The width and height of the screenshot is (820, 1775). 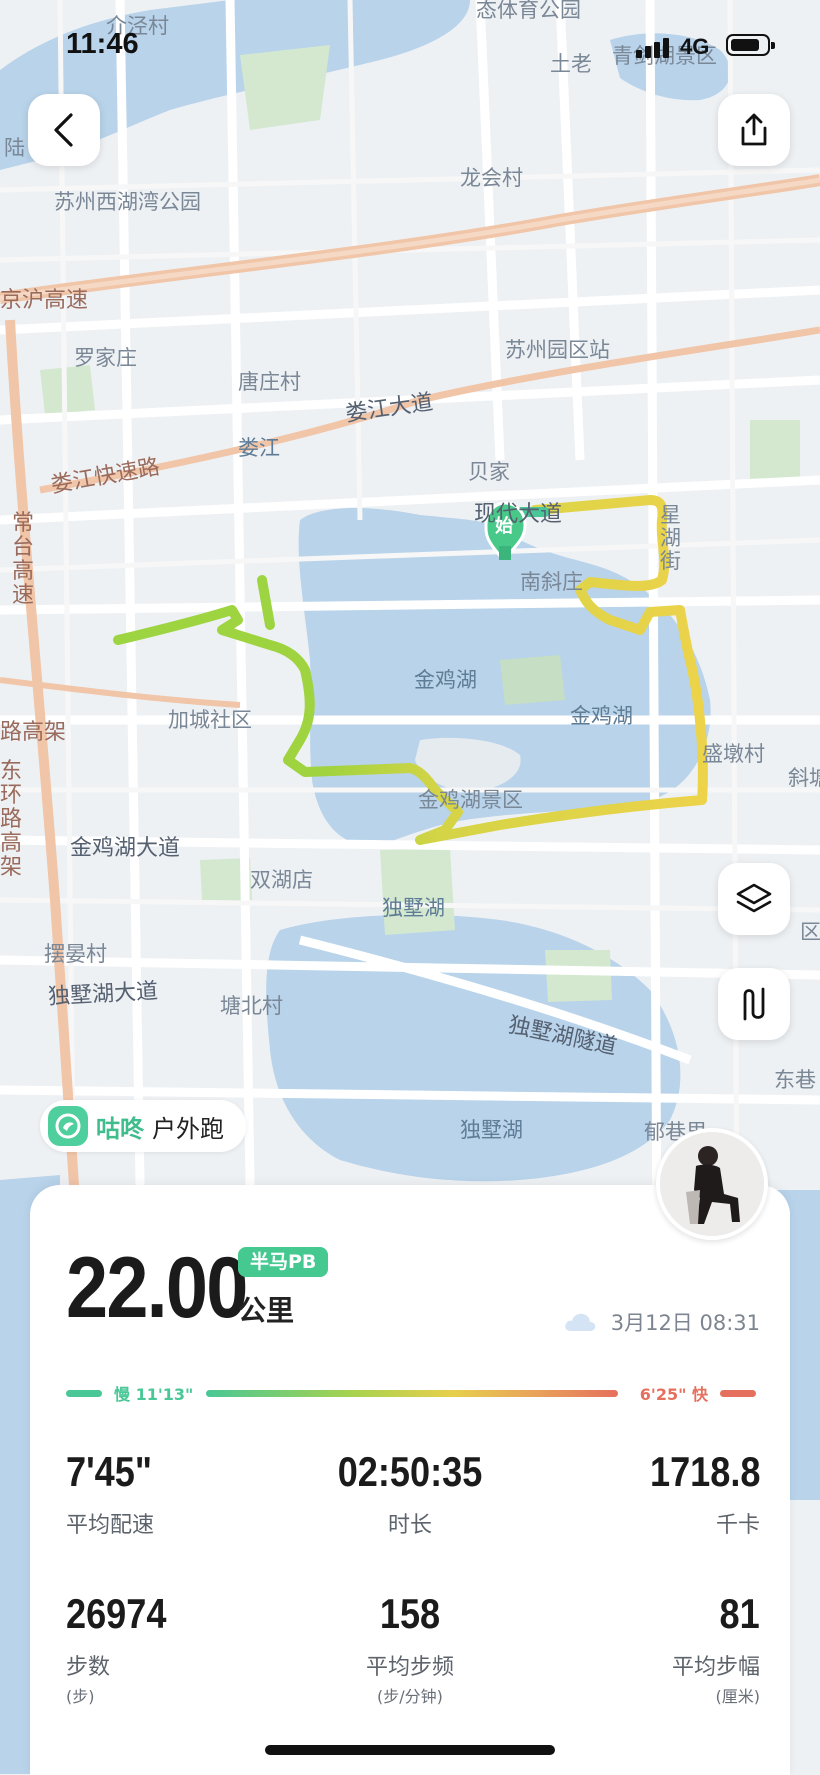 What do you see at coordinates (551, 582) in the screenshot?
I see `map-label: 南斜庄` at bounding box center [551, 582].